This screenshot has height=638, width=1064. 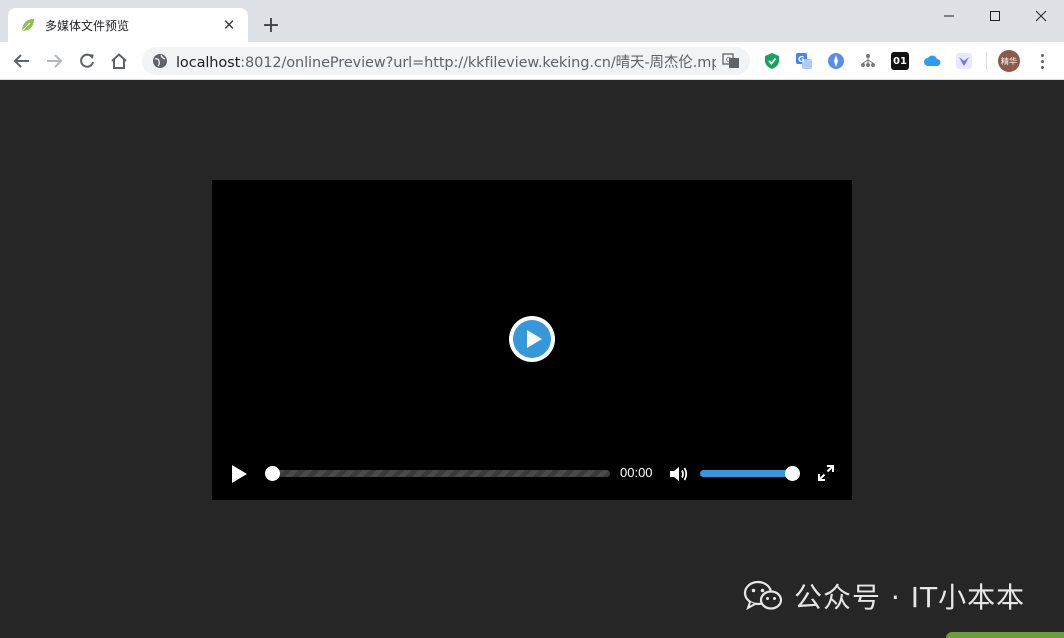 What do you see at coordinates (932, 61) in the screenshot?
I see `cloud-extension-icon` at bounding box center [932, 61].